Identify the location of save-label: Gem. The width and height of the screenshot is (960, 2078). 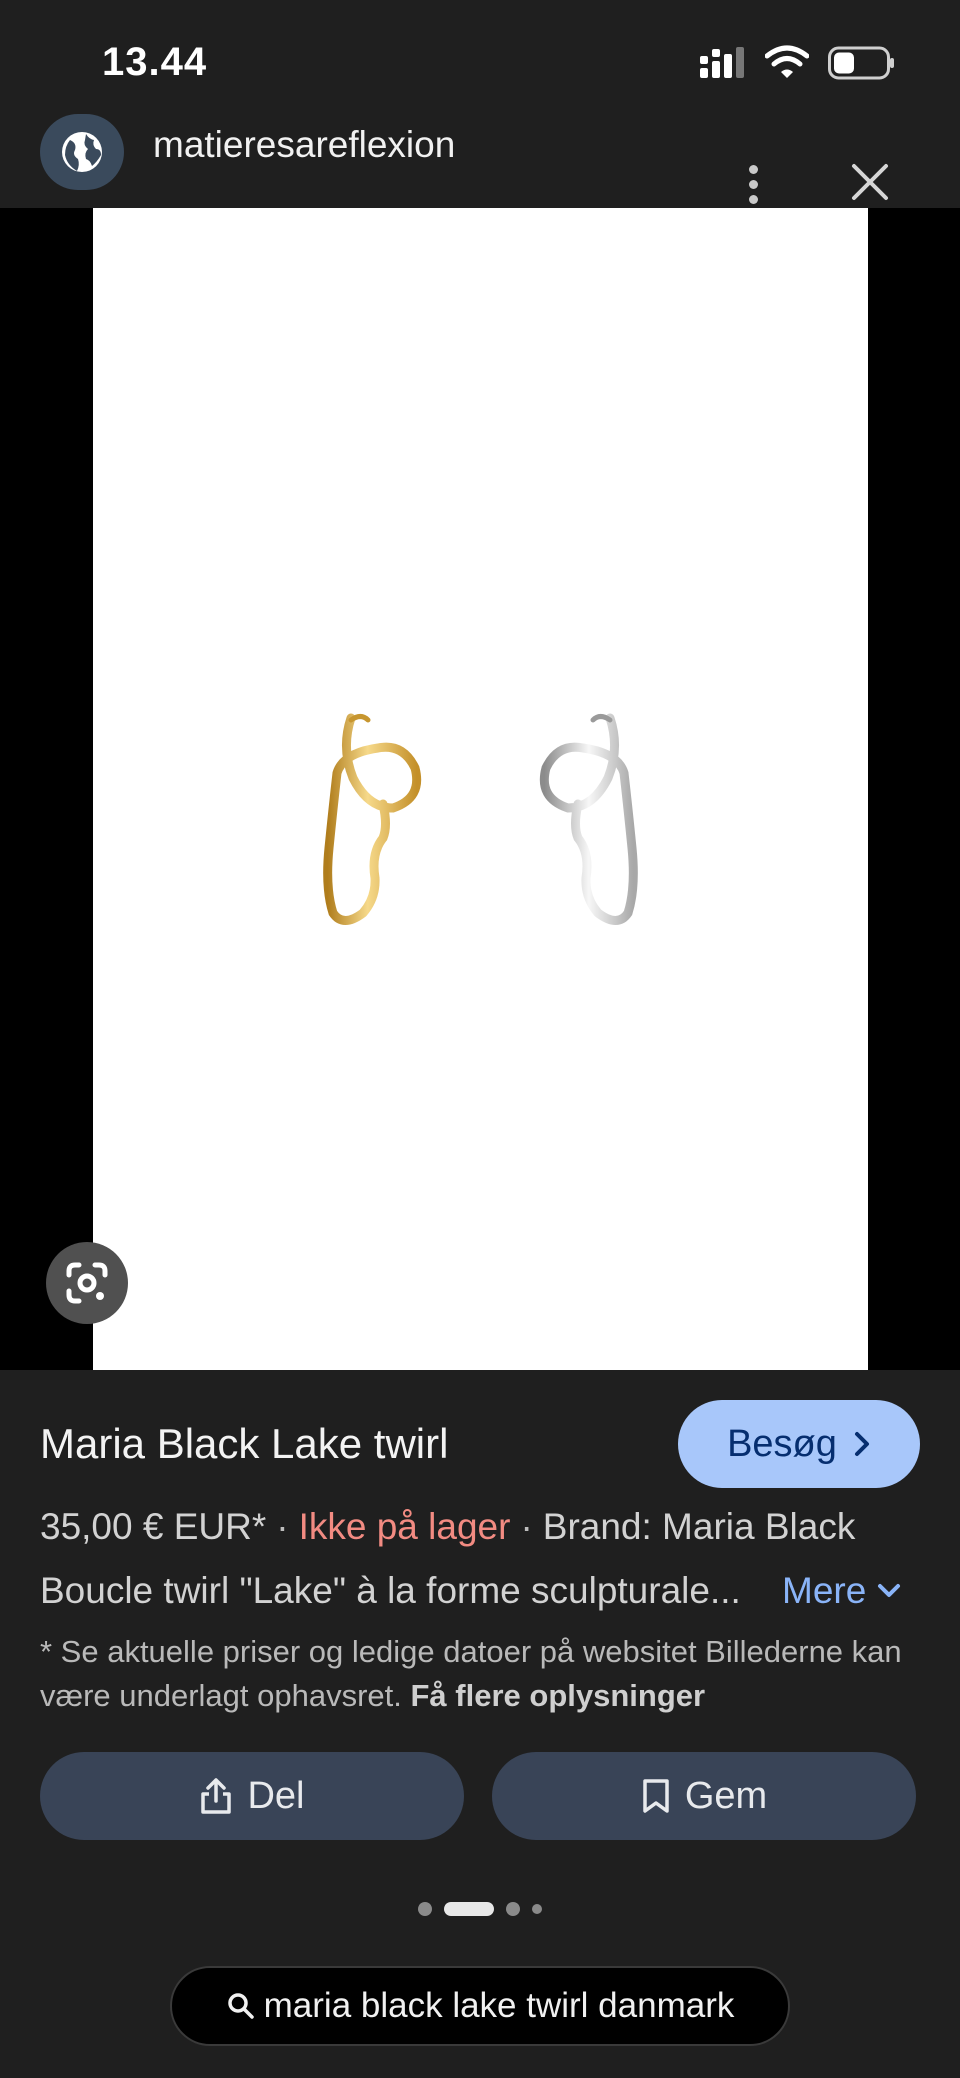
(726, 1795).